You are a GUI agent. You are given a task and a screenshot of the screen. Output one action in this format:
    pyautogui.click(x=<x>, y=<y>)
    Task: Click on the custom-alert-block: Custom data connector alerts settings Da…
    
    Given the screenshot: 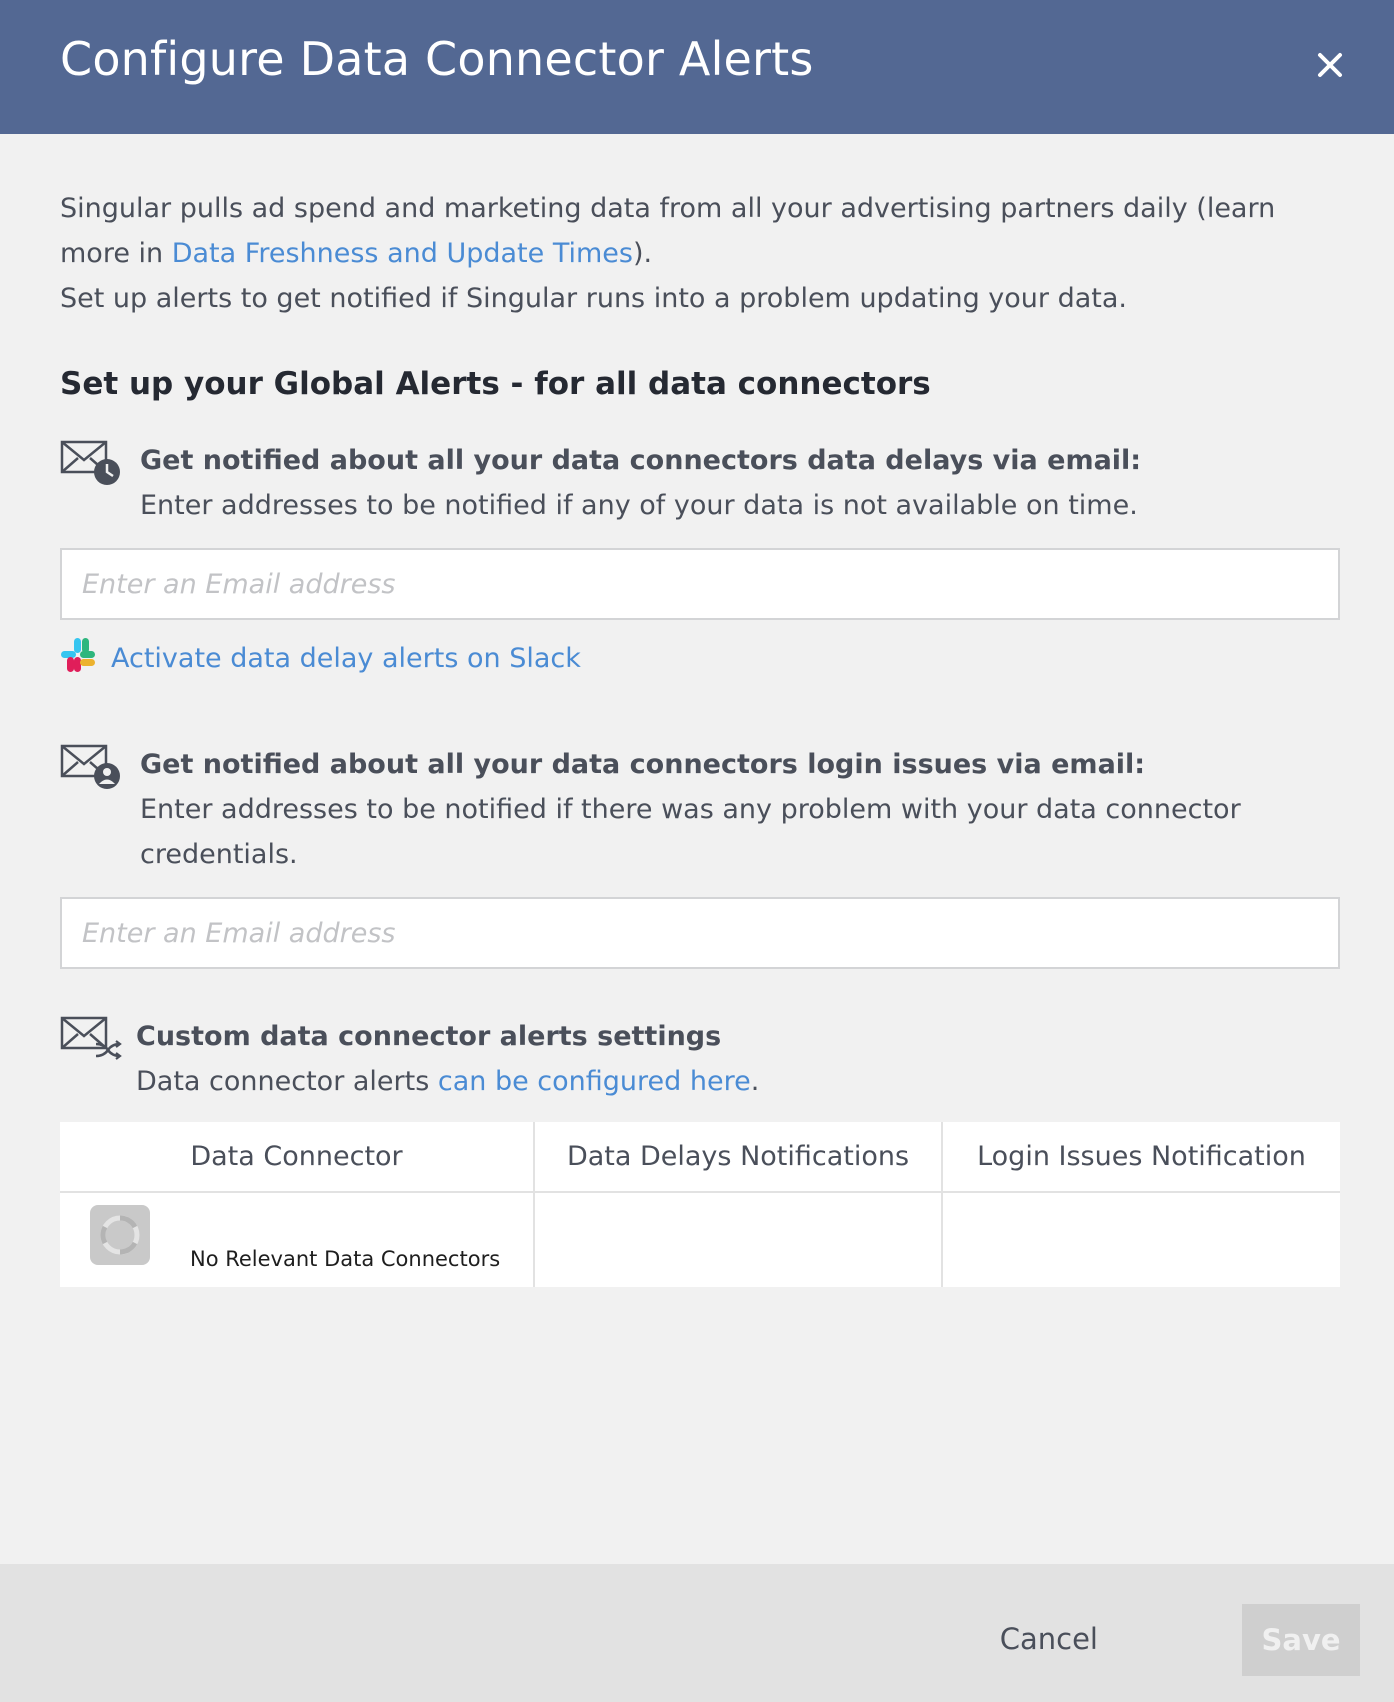 What is the action you would take?
    pyautogui.click(x=705, y=1059)
    